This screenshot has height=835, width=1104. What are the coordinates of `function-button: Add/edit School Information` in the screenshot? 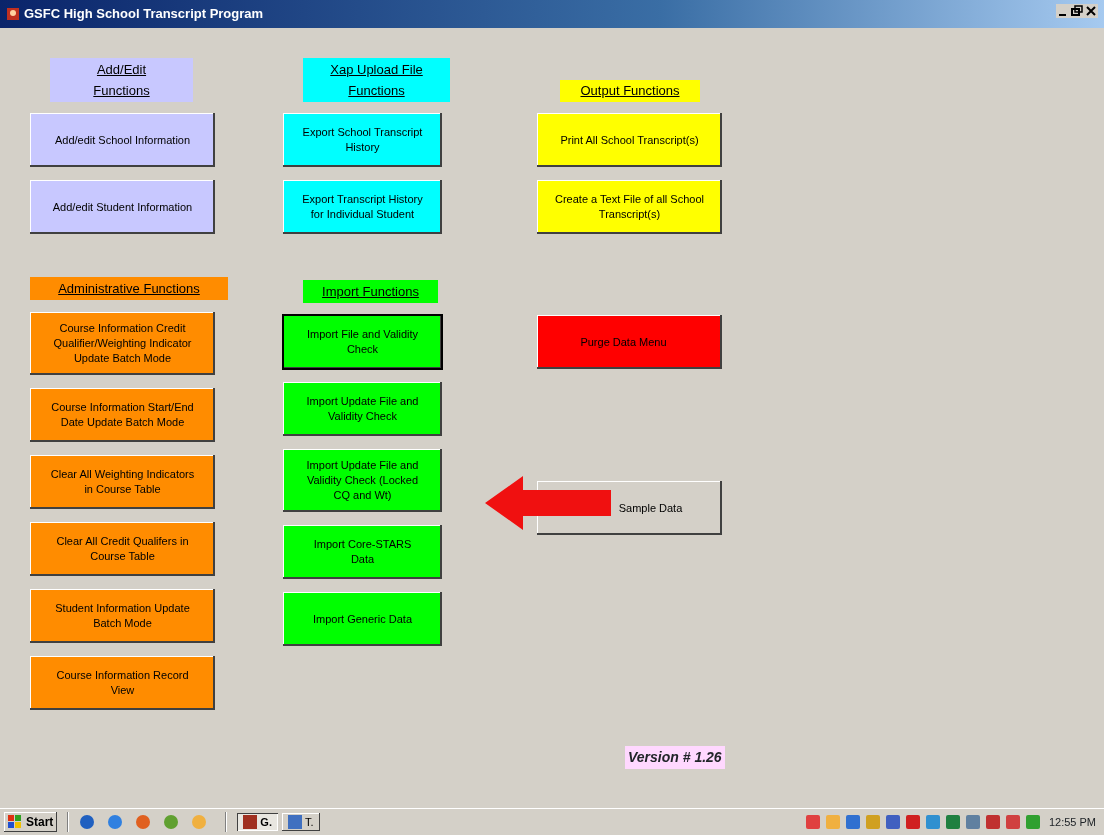 It's located at (122, 140).